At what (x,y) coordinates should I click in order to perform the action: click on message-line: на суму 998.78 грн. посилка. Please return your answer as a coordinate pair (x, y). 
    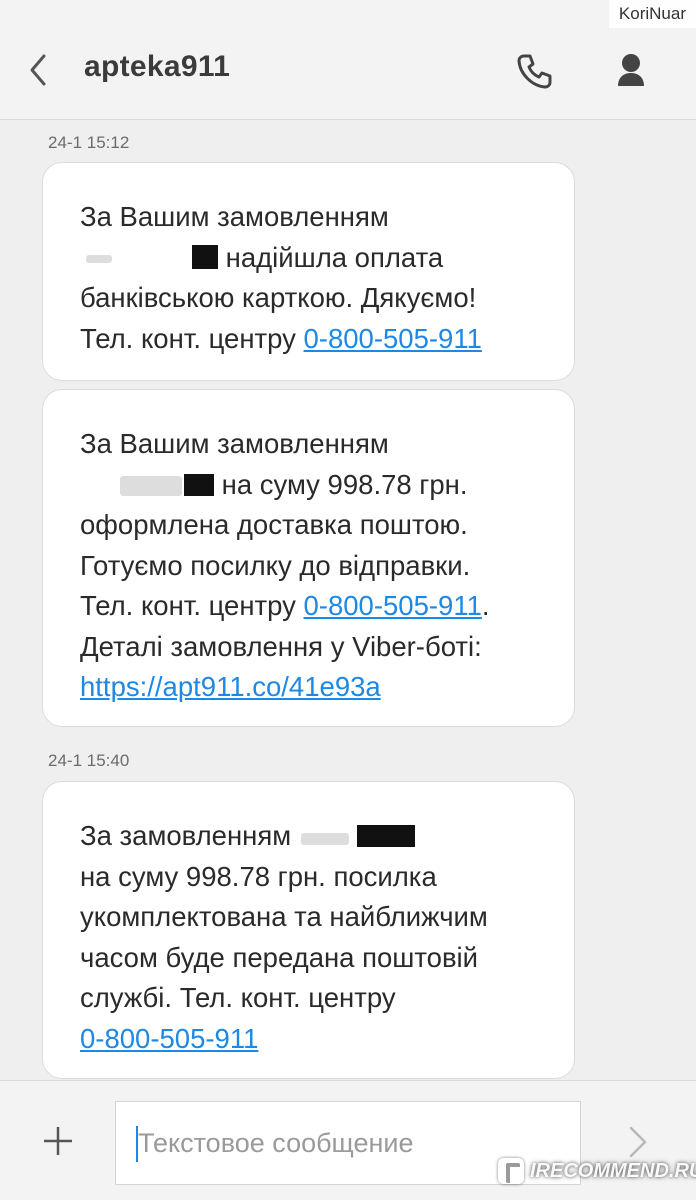
    Looking at the image, I should click on (258, 876).